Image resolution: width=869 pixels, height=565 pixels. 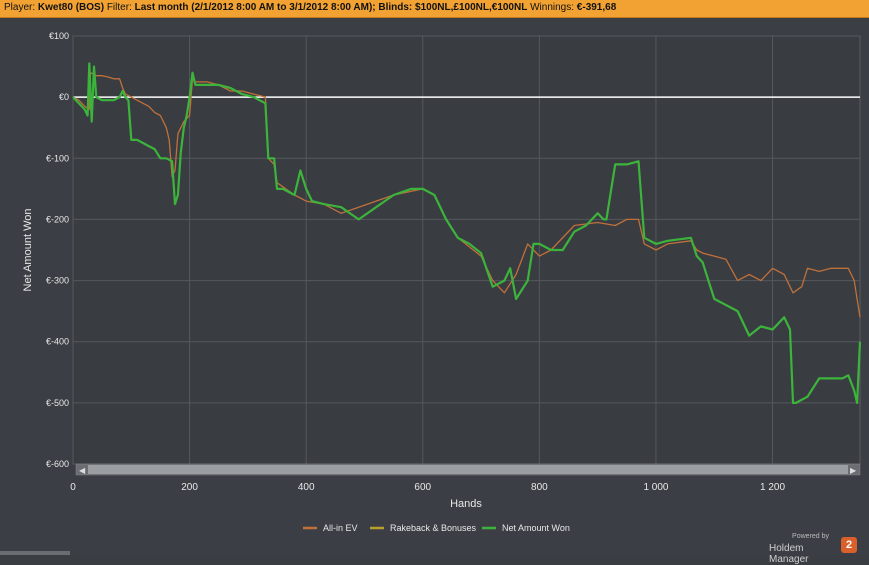 I want to click on x-tick-label: 600, so click(x=422, y=487).